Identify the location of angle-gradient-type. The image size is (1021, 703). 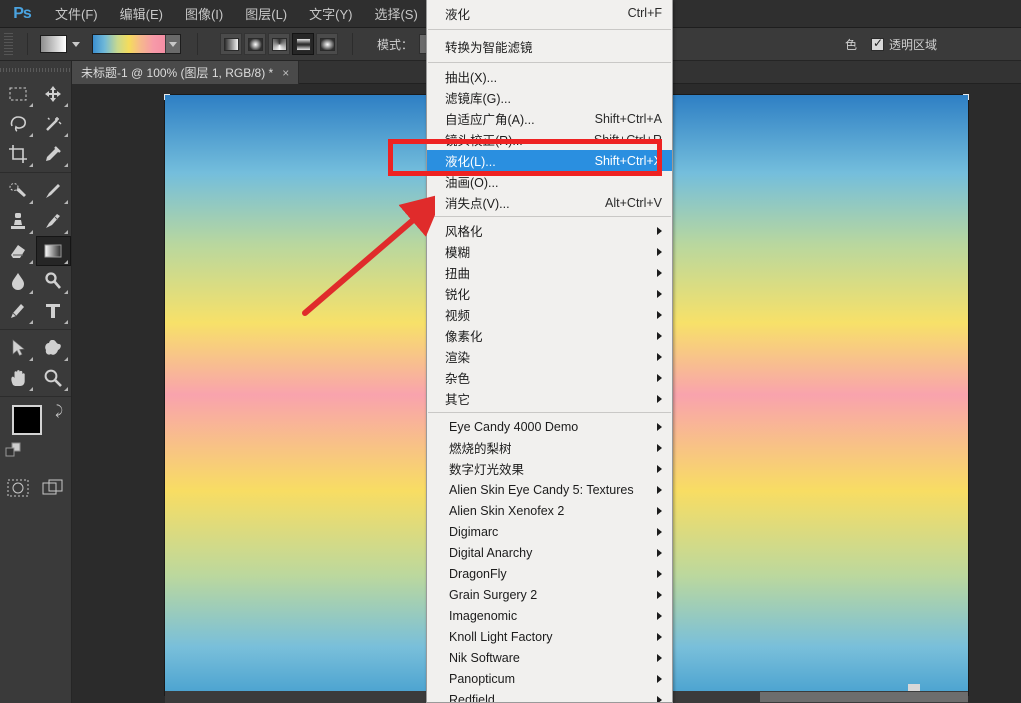
(279, 44).